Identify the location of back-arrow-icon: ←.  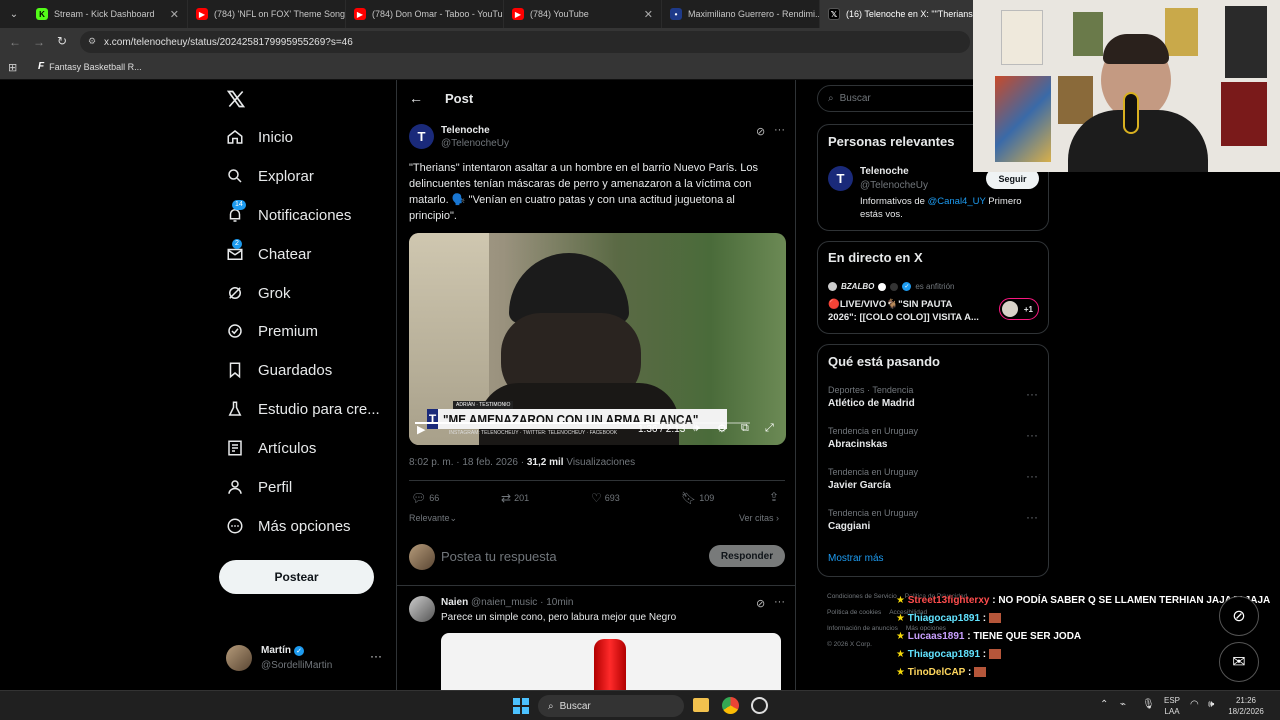
(416, 98).